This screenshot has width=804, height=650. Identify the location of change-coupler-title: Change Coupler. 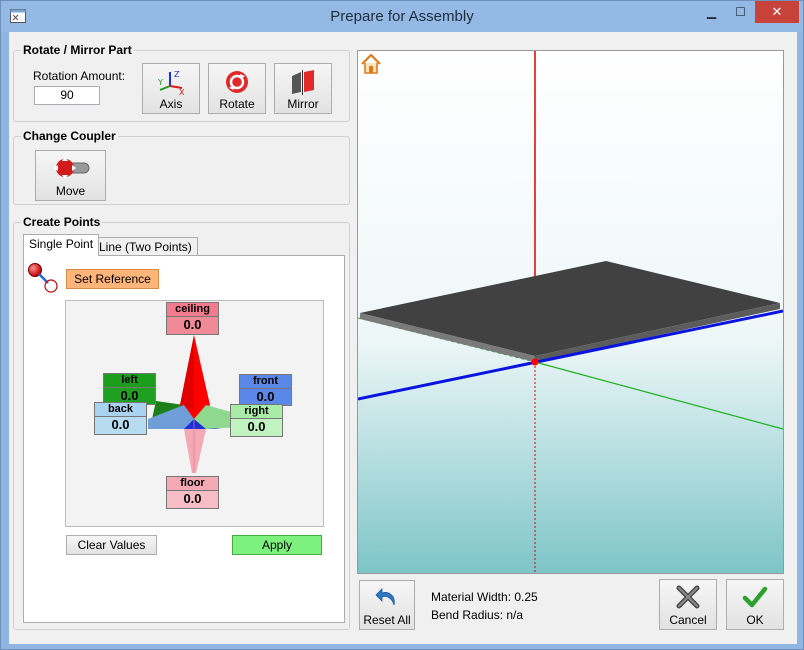
(69, 136).